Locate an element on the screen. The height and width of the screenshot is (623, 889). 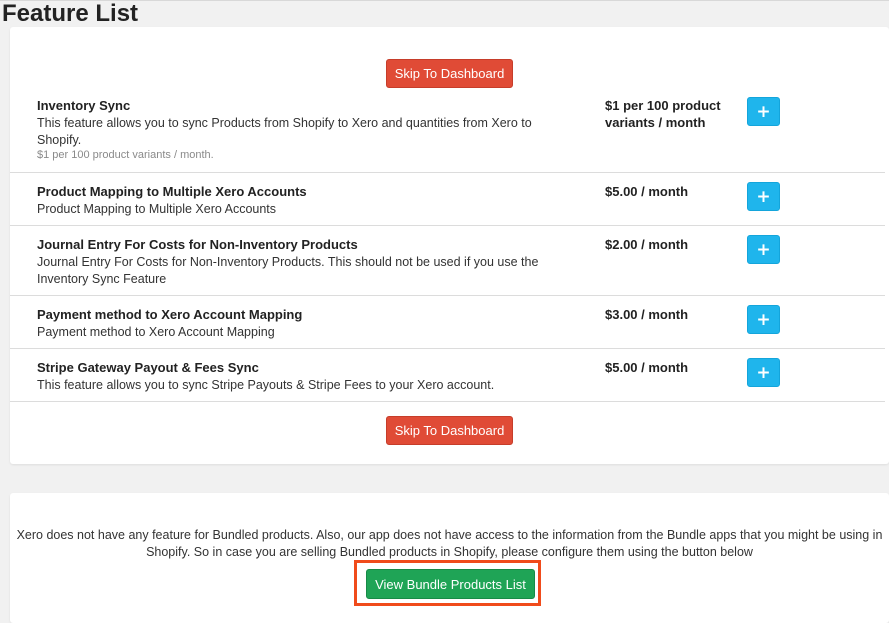
feature-price: $2.00 / month is located at coordinates (647, 244).